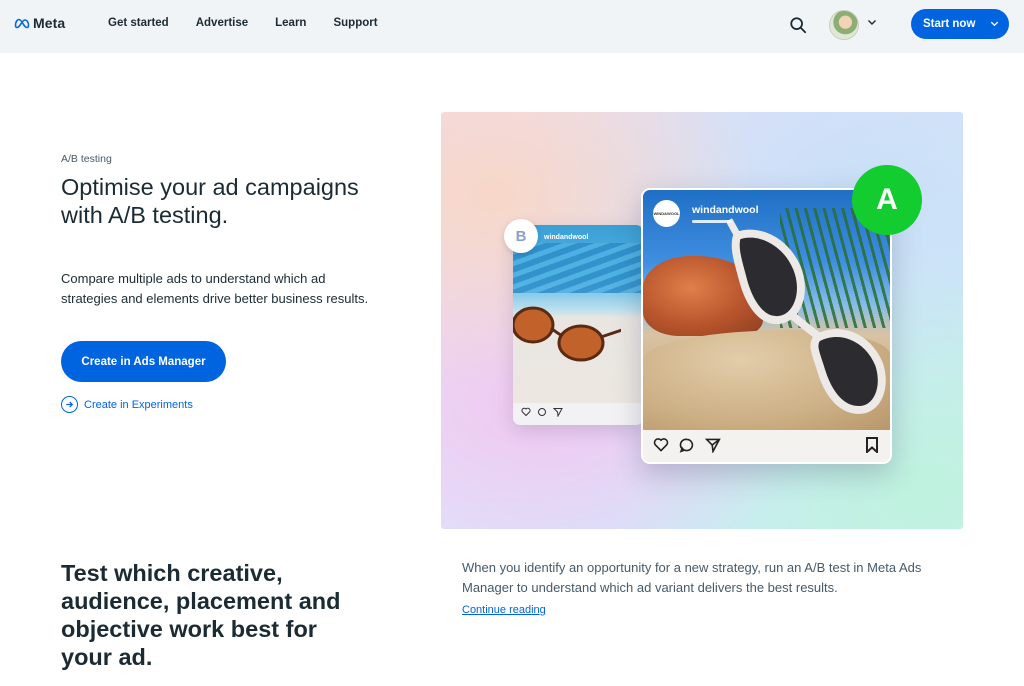 The image size is (1024, 686). I want to click on ad-card-variant-b: windandwool, so click(578, 325).